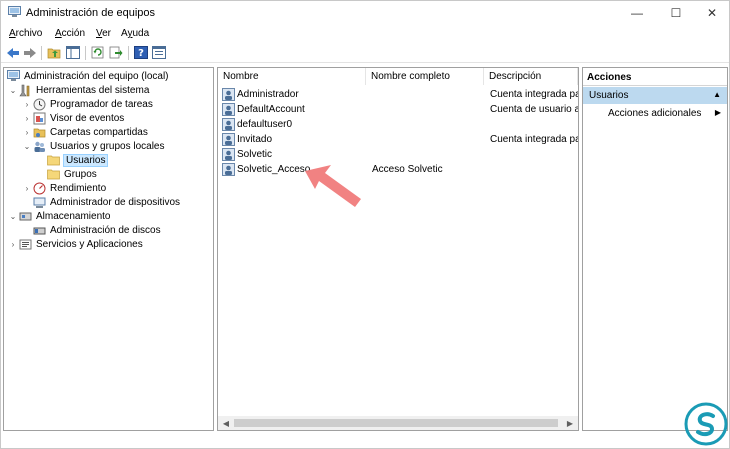 This screenshot has height=449, width=730. Describe the element at coordinates (274, 169) in the screenshot. I see `user-name: Solvetic_Acceso` at that location.